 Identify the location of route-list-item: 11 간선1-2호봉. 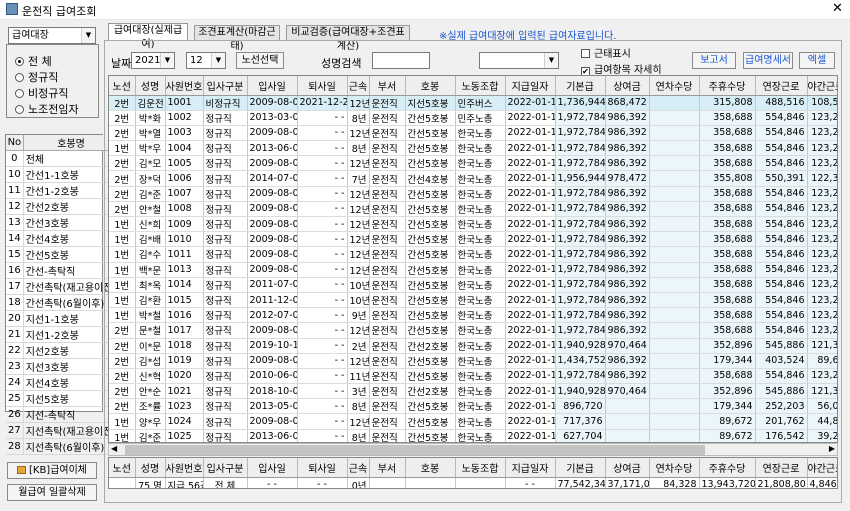
(63, 190).